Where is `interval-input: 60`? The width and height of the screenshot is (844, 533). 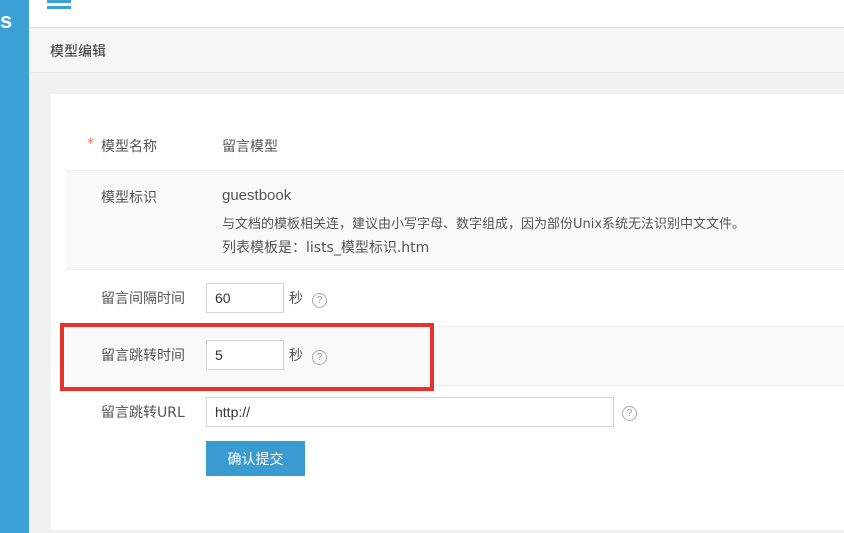
interval-input: 60 is located at coordinates (245, 298).